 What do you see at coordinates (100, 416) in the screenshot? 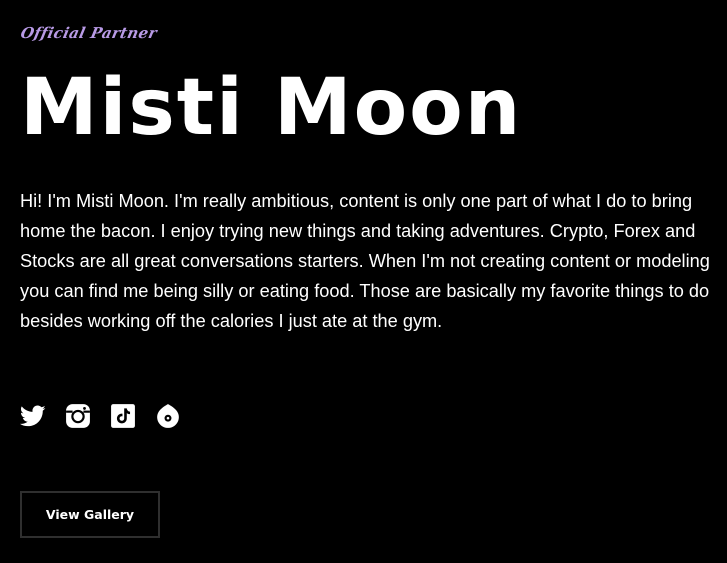
I see `social-links` at bounding box center [100, 416].